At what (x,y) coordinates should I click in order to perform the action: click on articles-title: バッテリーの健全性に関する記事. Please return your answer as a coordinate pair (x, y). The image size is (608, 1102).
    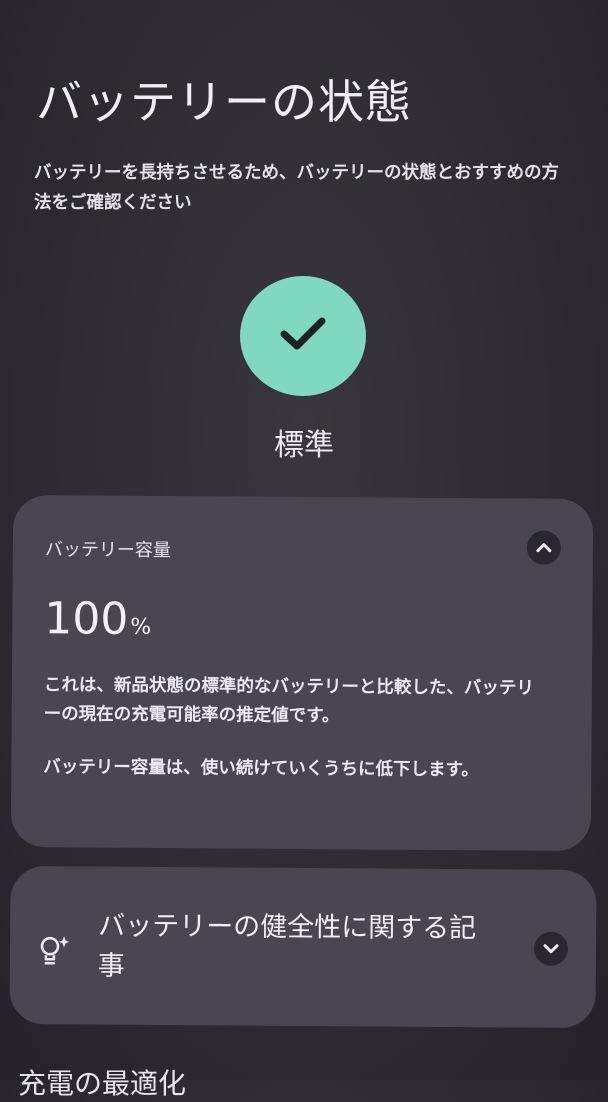
    Looking at the image, I should click on (287, 946).